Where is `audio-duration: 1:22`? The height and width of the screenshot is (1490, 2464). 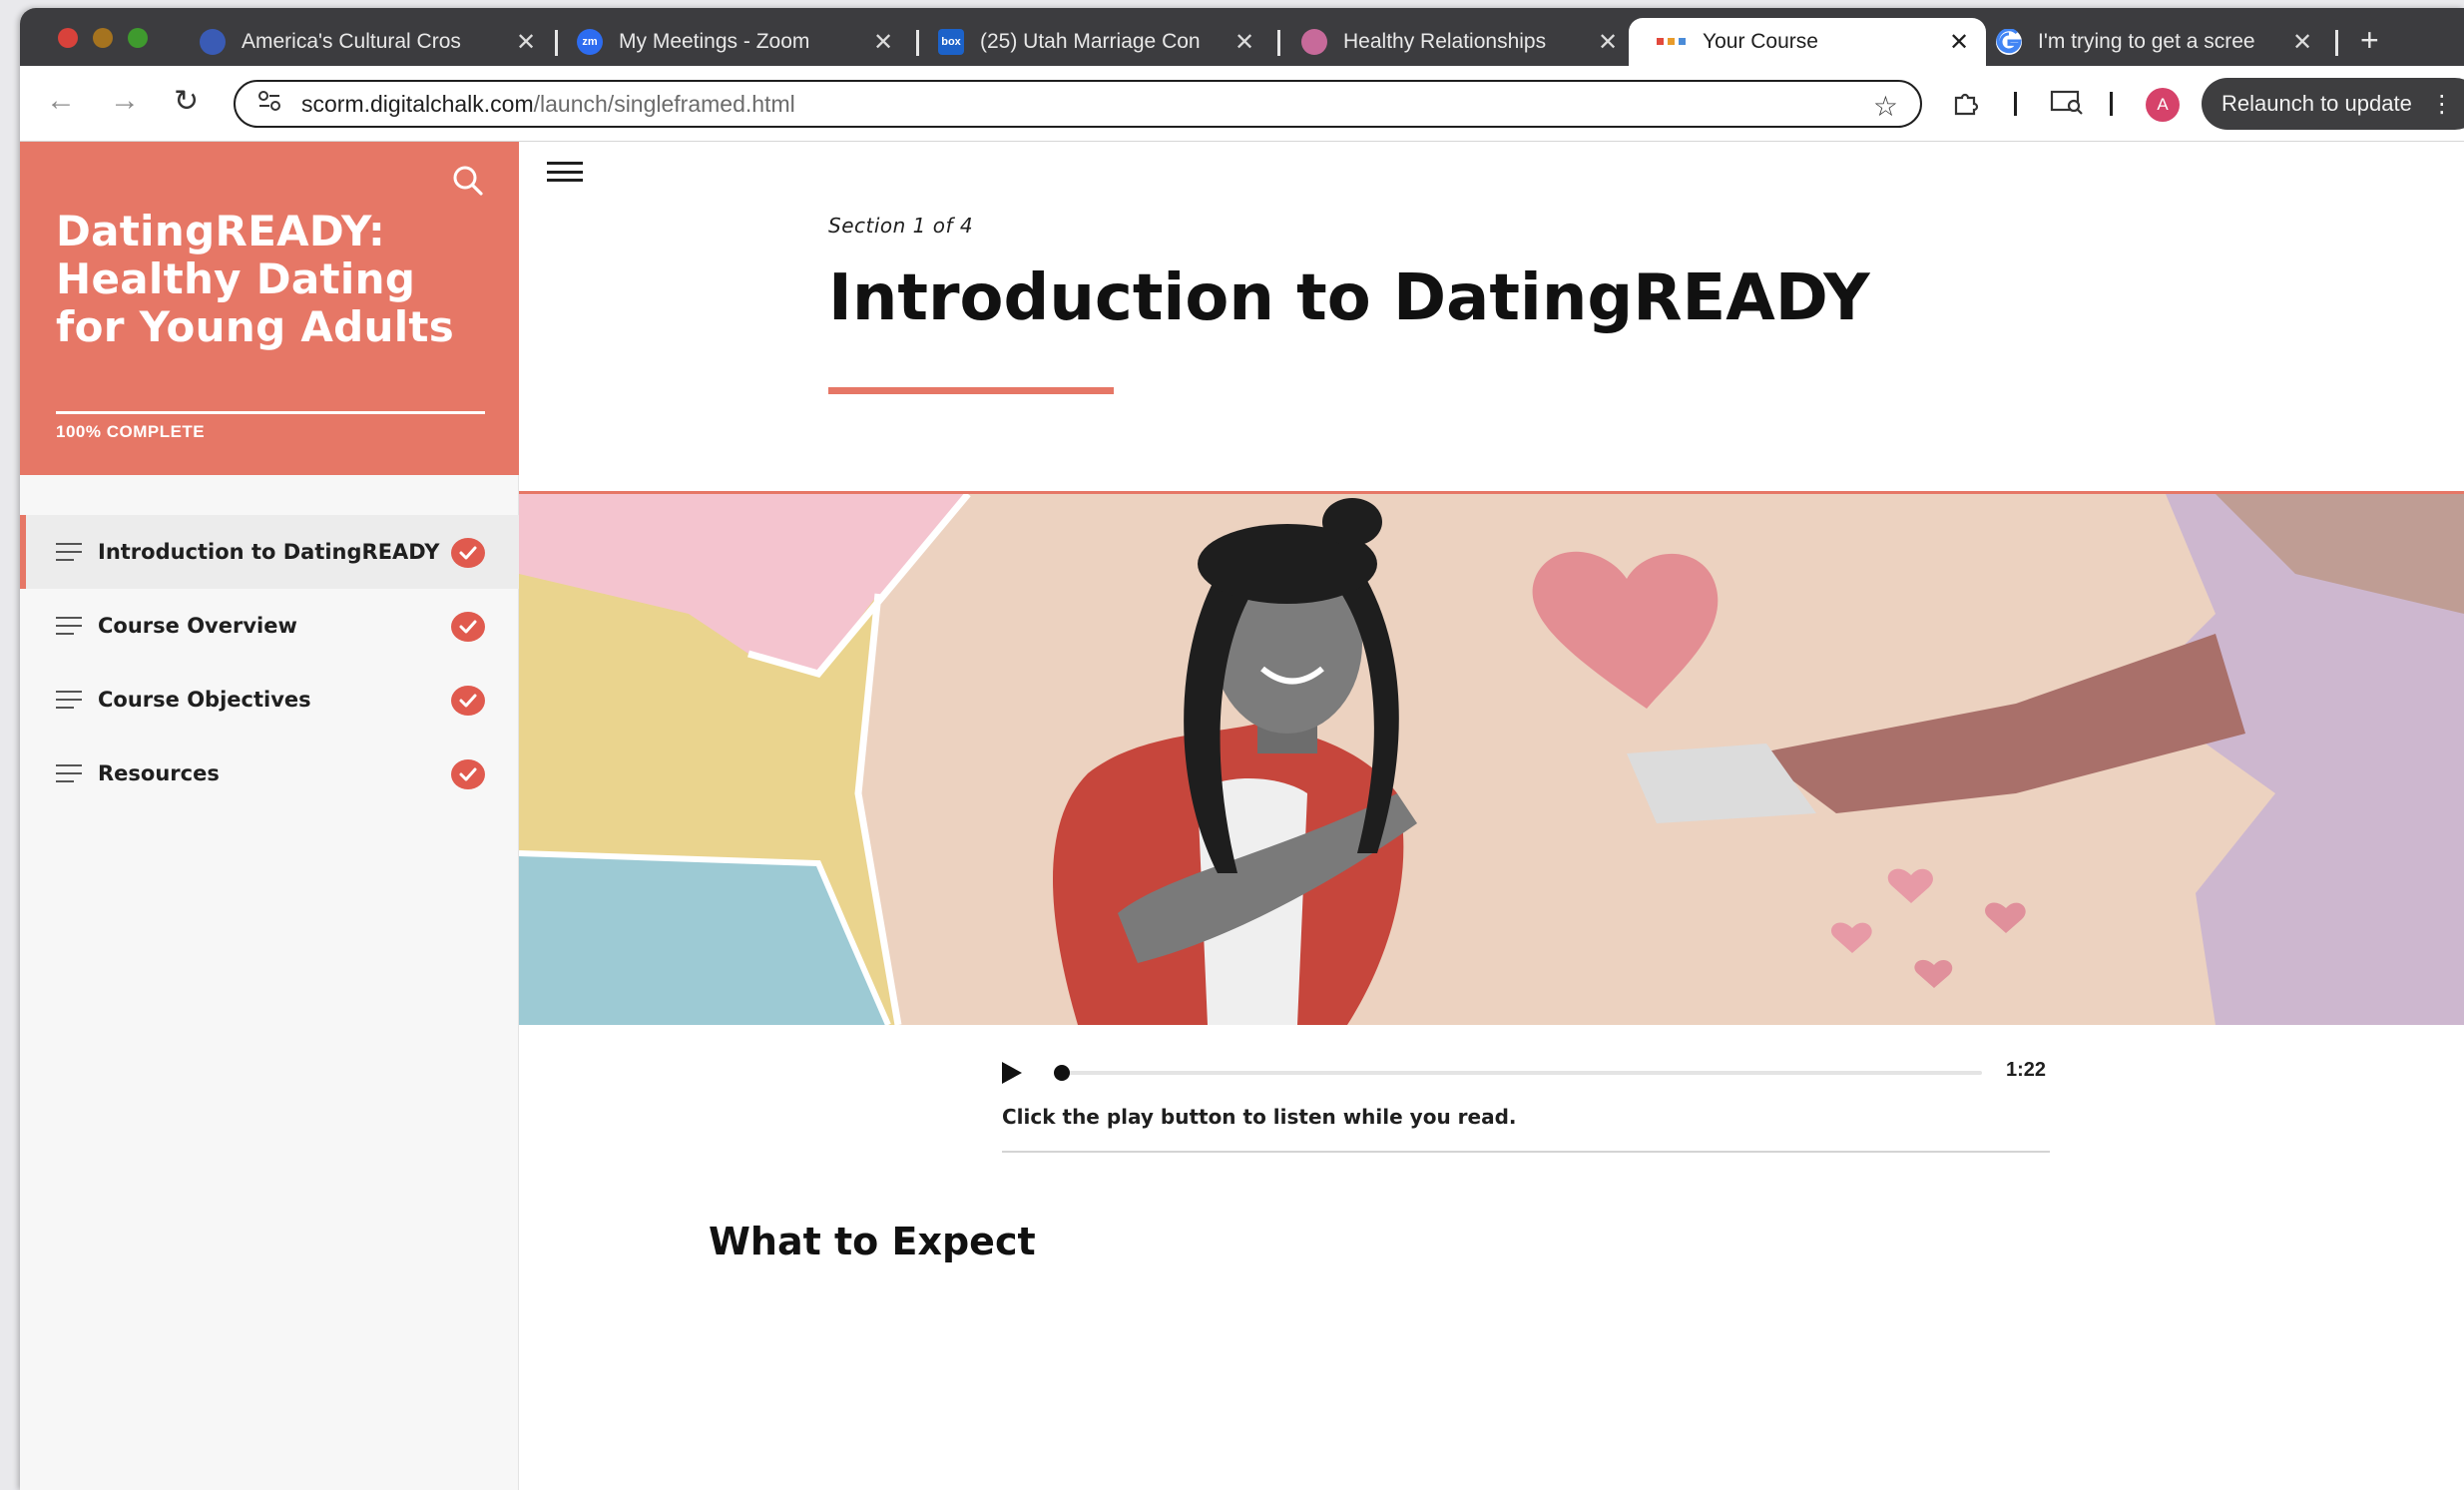
audio-duration: 1:22 is located at coordinates (2026, 1070).